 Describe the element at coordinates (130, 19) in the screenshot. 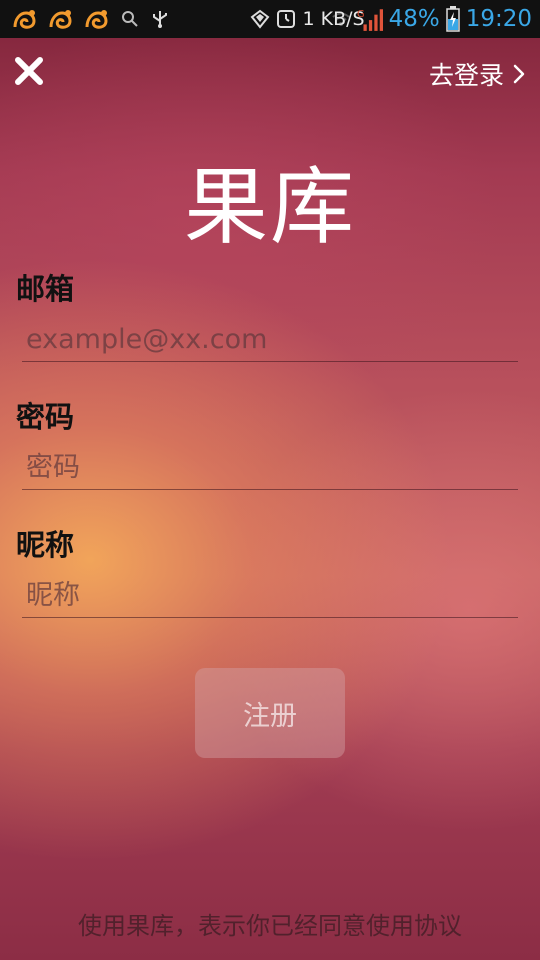

I see `search-icon` at that location.